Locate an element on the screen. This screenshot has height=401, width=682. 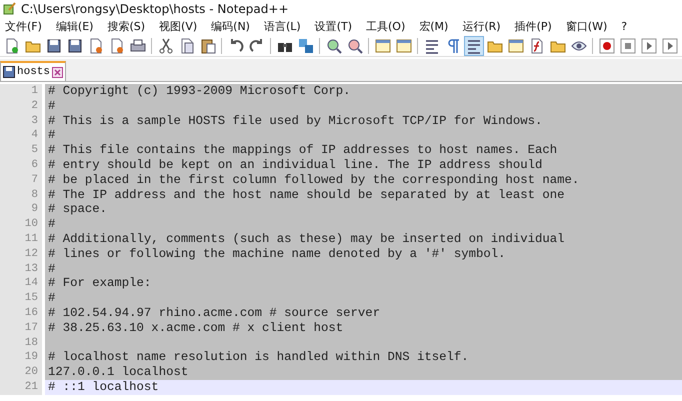
file-tab: hosts is located at coordinates (33, 71).